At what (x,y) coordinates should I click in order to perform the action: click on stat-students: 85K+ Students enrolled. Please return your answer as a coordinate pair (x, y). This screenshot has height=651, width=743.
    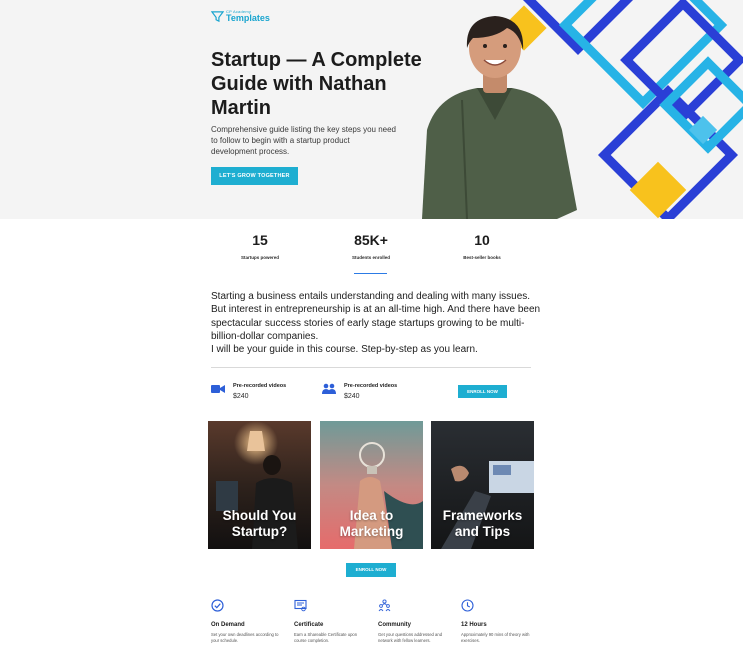
    Looking at the image, I should click on (371, 246).